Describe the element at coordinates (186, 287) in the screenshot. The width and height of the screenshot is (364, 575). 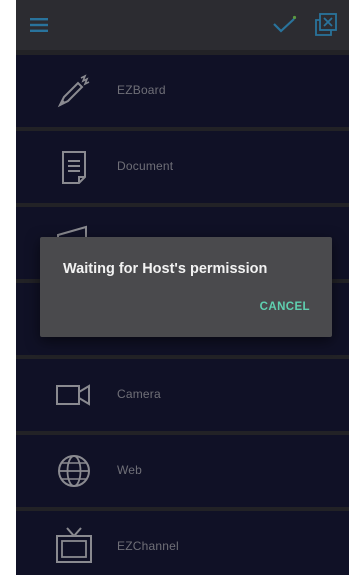
I see `permission-dialog: Waiting for Host's permission CANCEL` at that location.